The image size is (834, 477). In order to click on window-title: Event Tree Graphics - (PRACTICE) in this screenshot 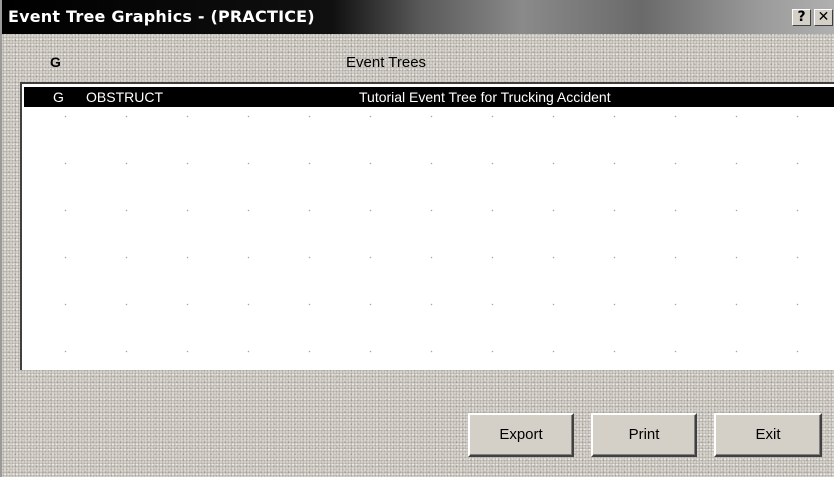, I will do `click(161, 16)`.